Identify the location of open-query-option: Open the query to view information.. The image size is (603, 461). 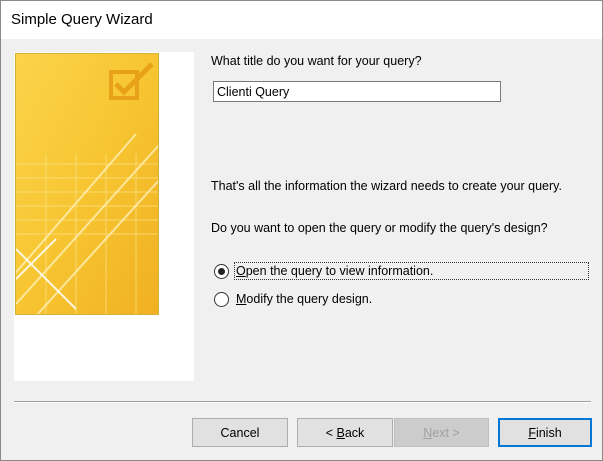
(401, 271).